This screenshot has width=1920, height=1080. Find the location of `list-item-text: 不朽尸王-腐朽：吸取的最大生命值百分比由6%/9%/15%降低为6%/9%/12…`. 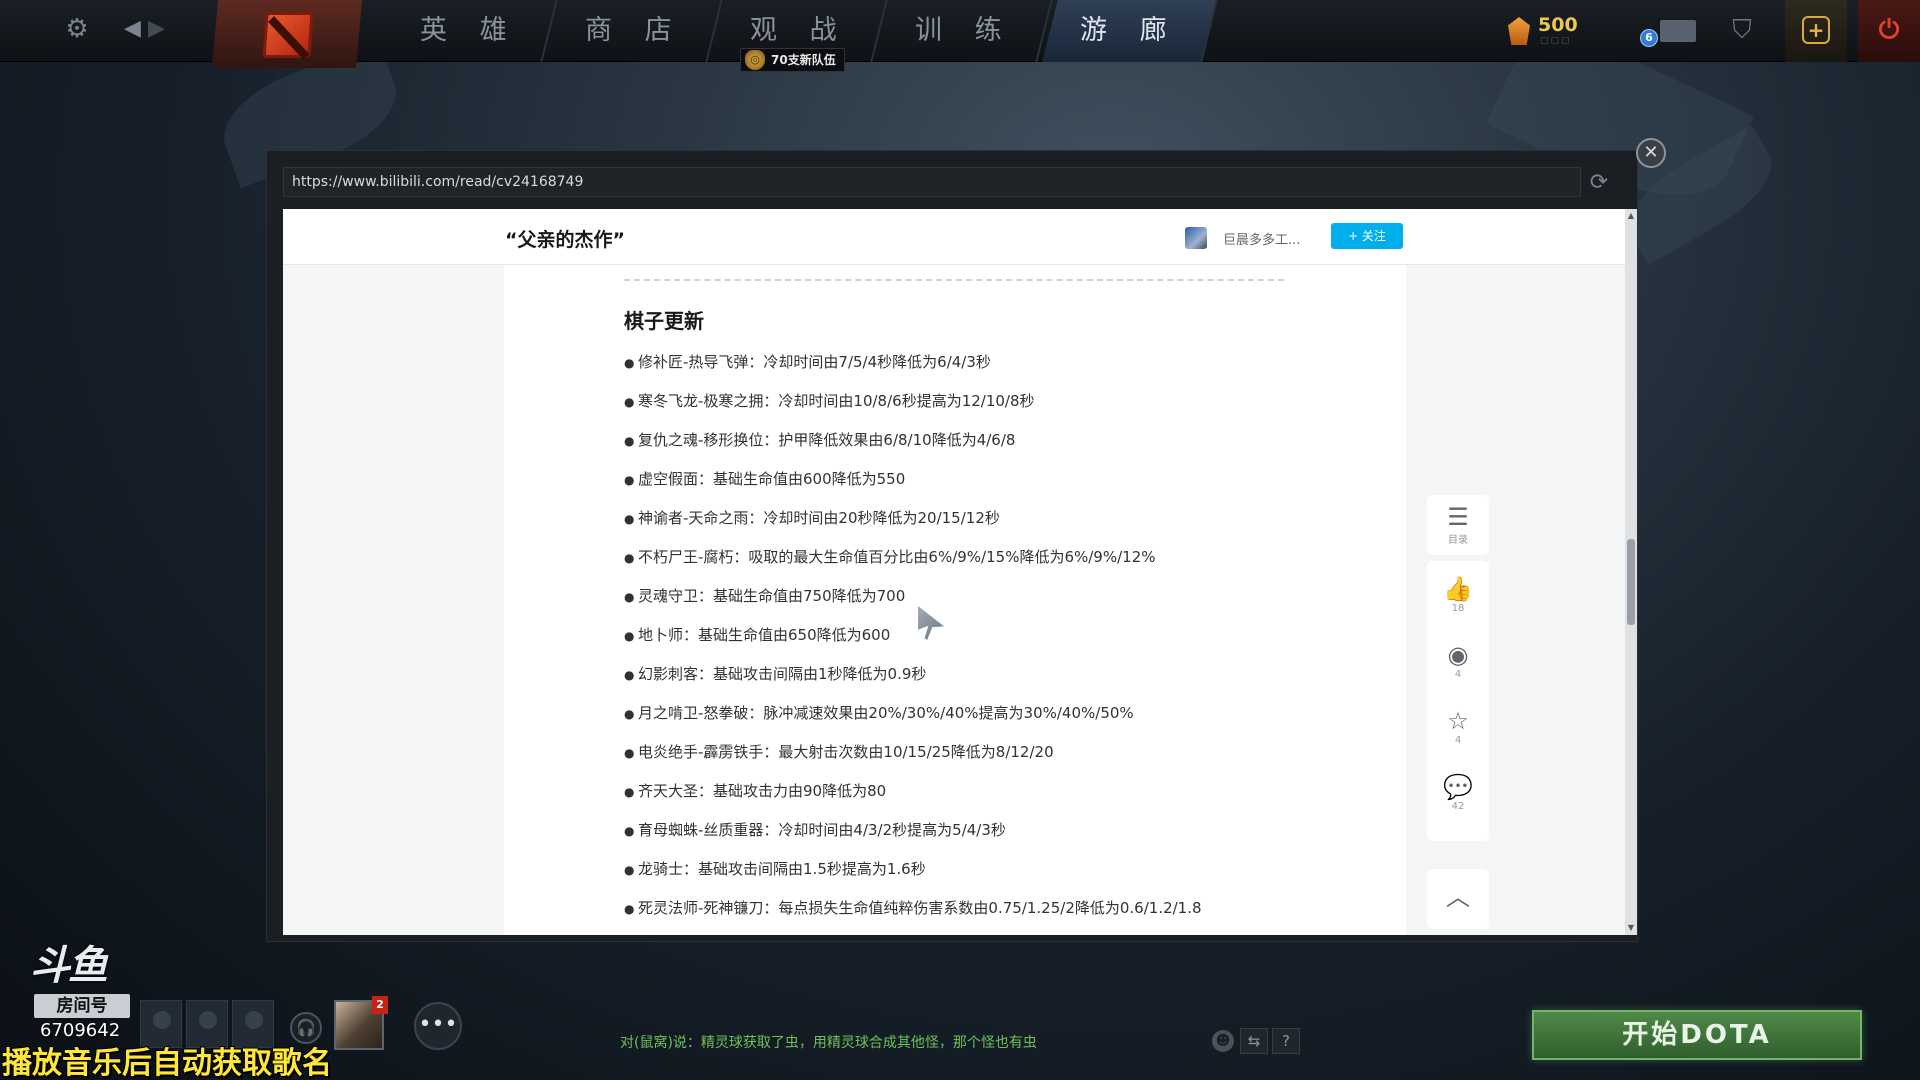

list-item-text: 不朽尸王-腐朽：吸取的最大生命值百分比由6%/9%/15%降低为6%/9%/12… is located at coordinates (897, 557).